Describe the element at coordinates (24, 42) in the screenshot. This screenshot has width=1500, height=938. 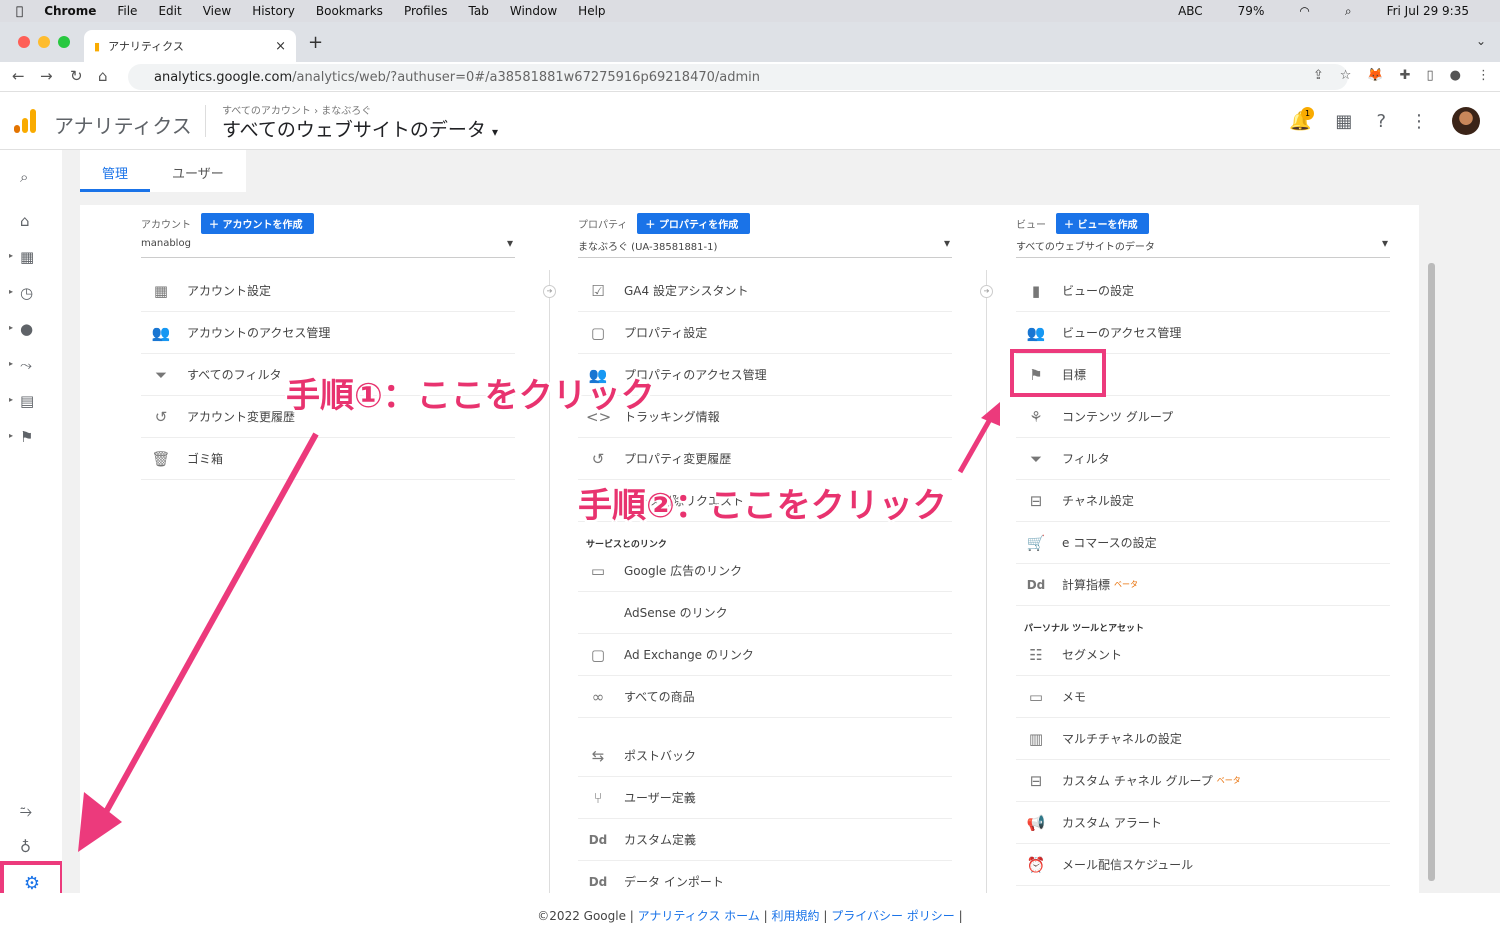
I see `close-window-button` at that location.